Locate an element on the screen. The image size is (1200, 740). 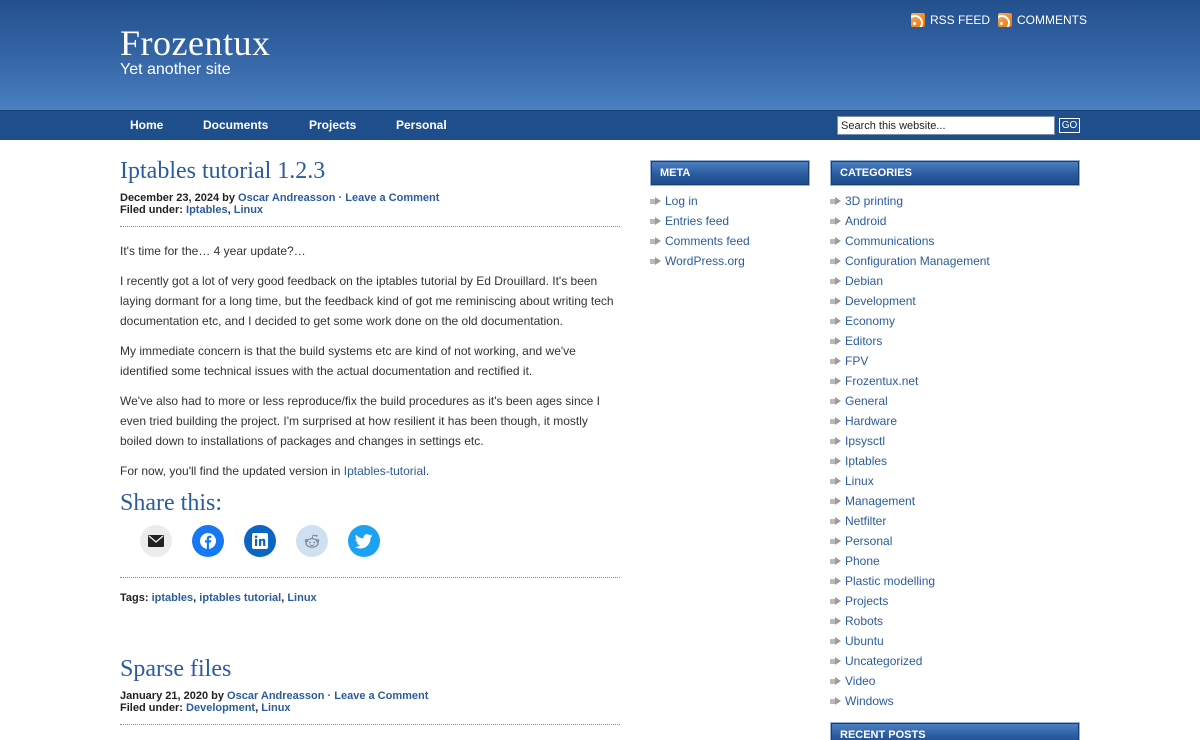
categories-item: Projects is located at coordinates (859, 601).